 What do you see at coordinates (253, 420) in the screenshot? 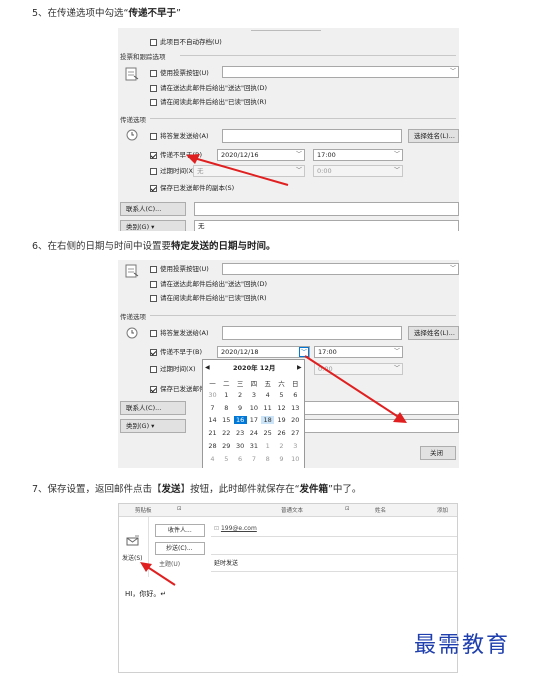
I see `calendar-day: 17` at bounding box center [253, 420].